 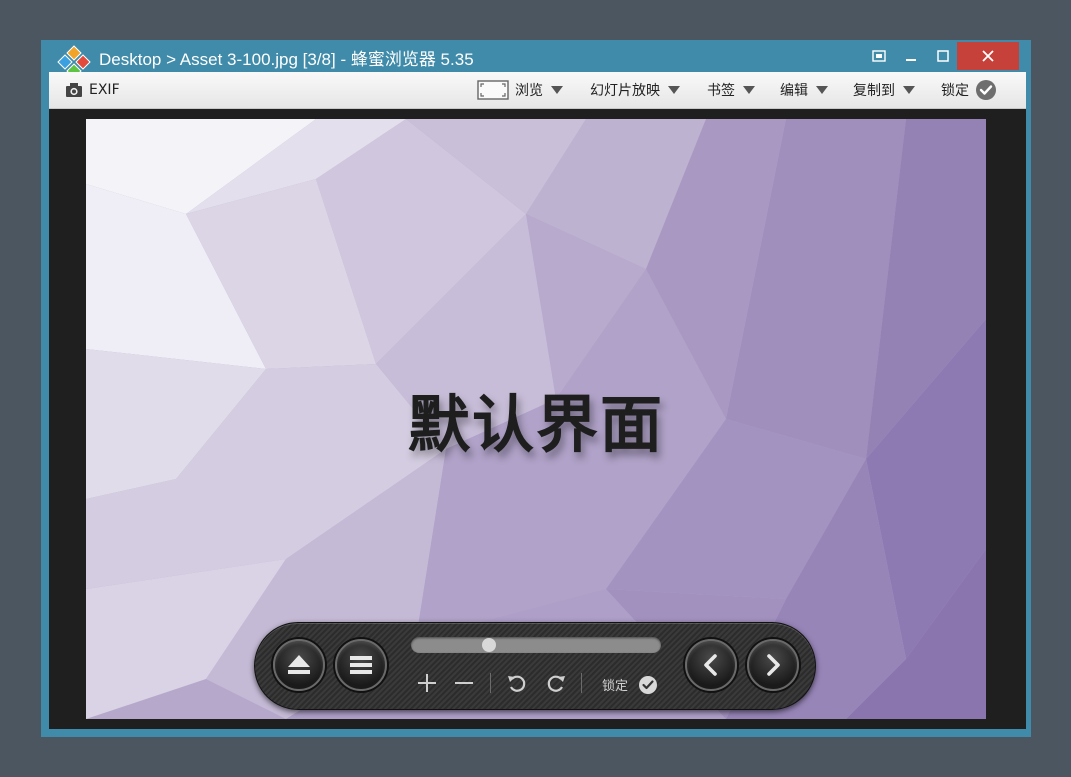 What do you see at coordinates (630, 685) in the screenshot?
I see `lock-control: 锁定` at bounding box center [630, 685].